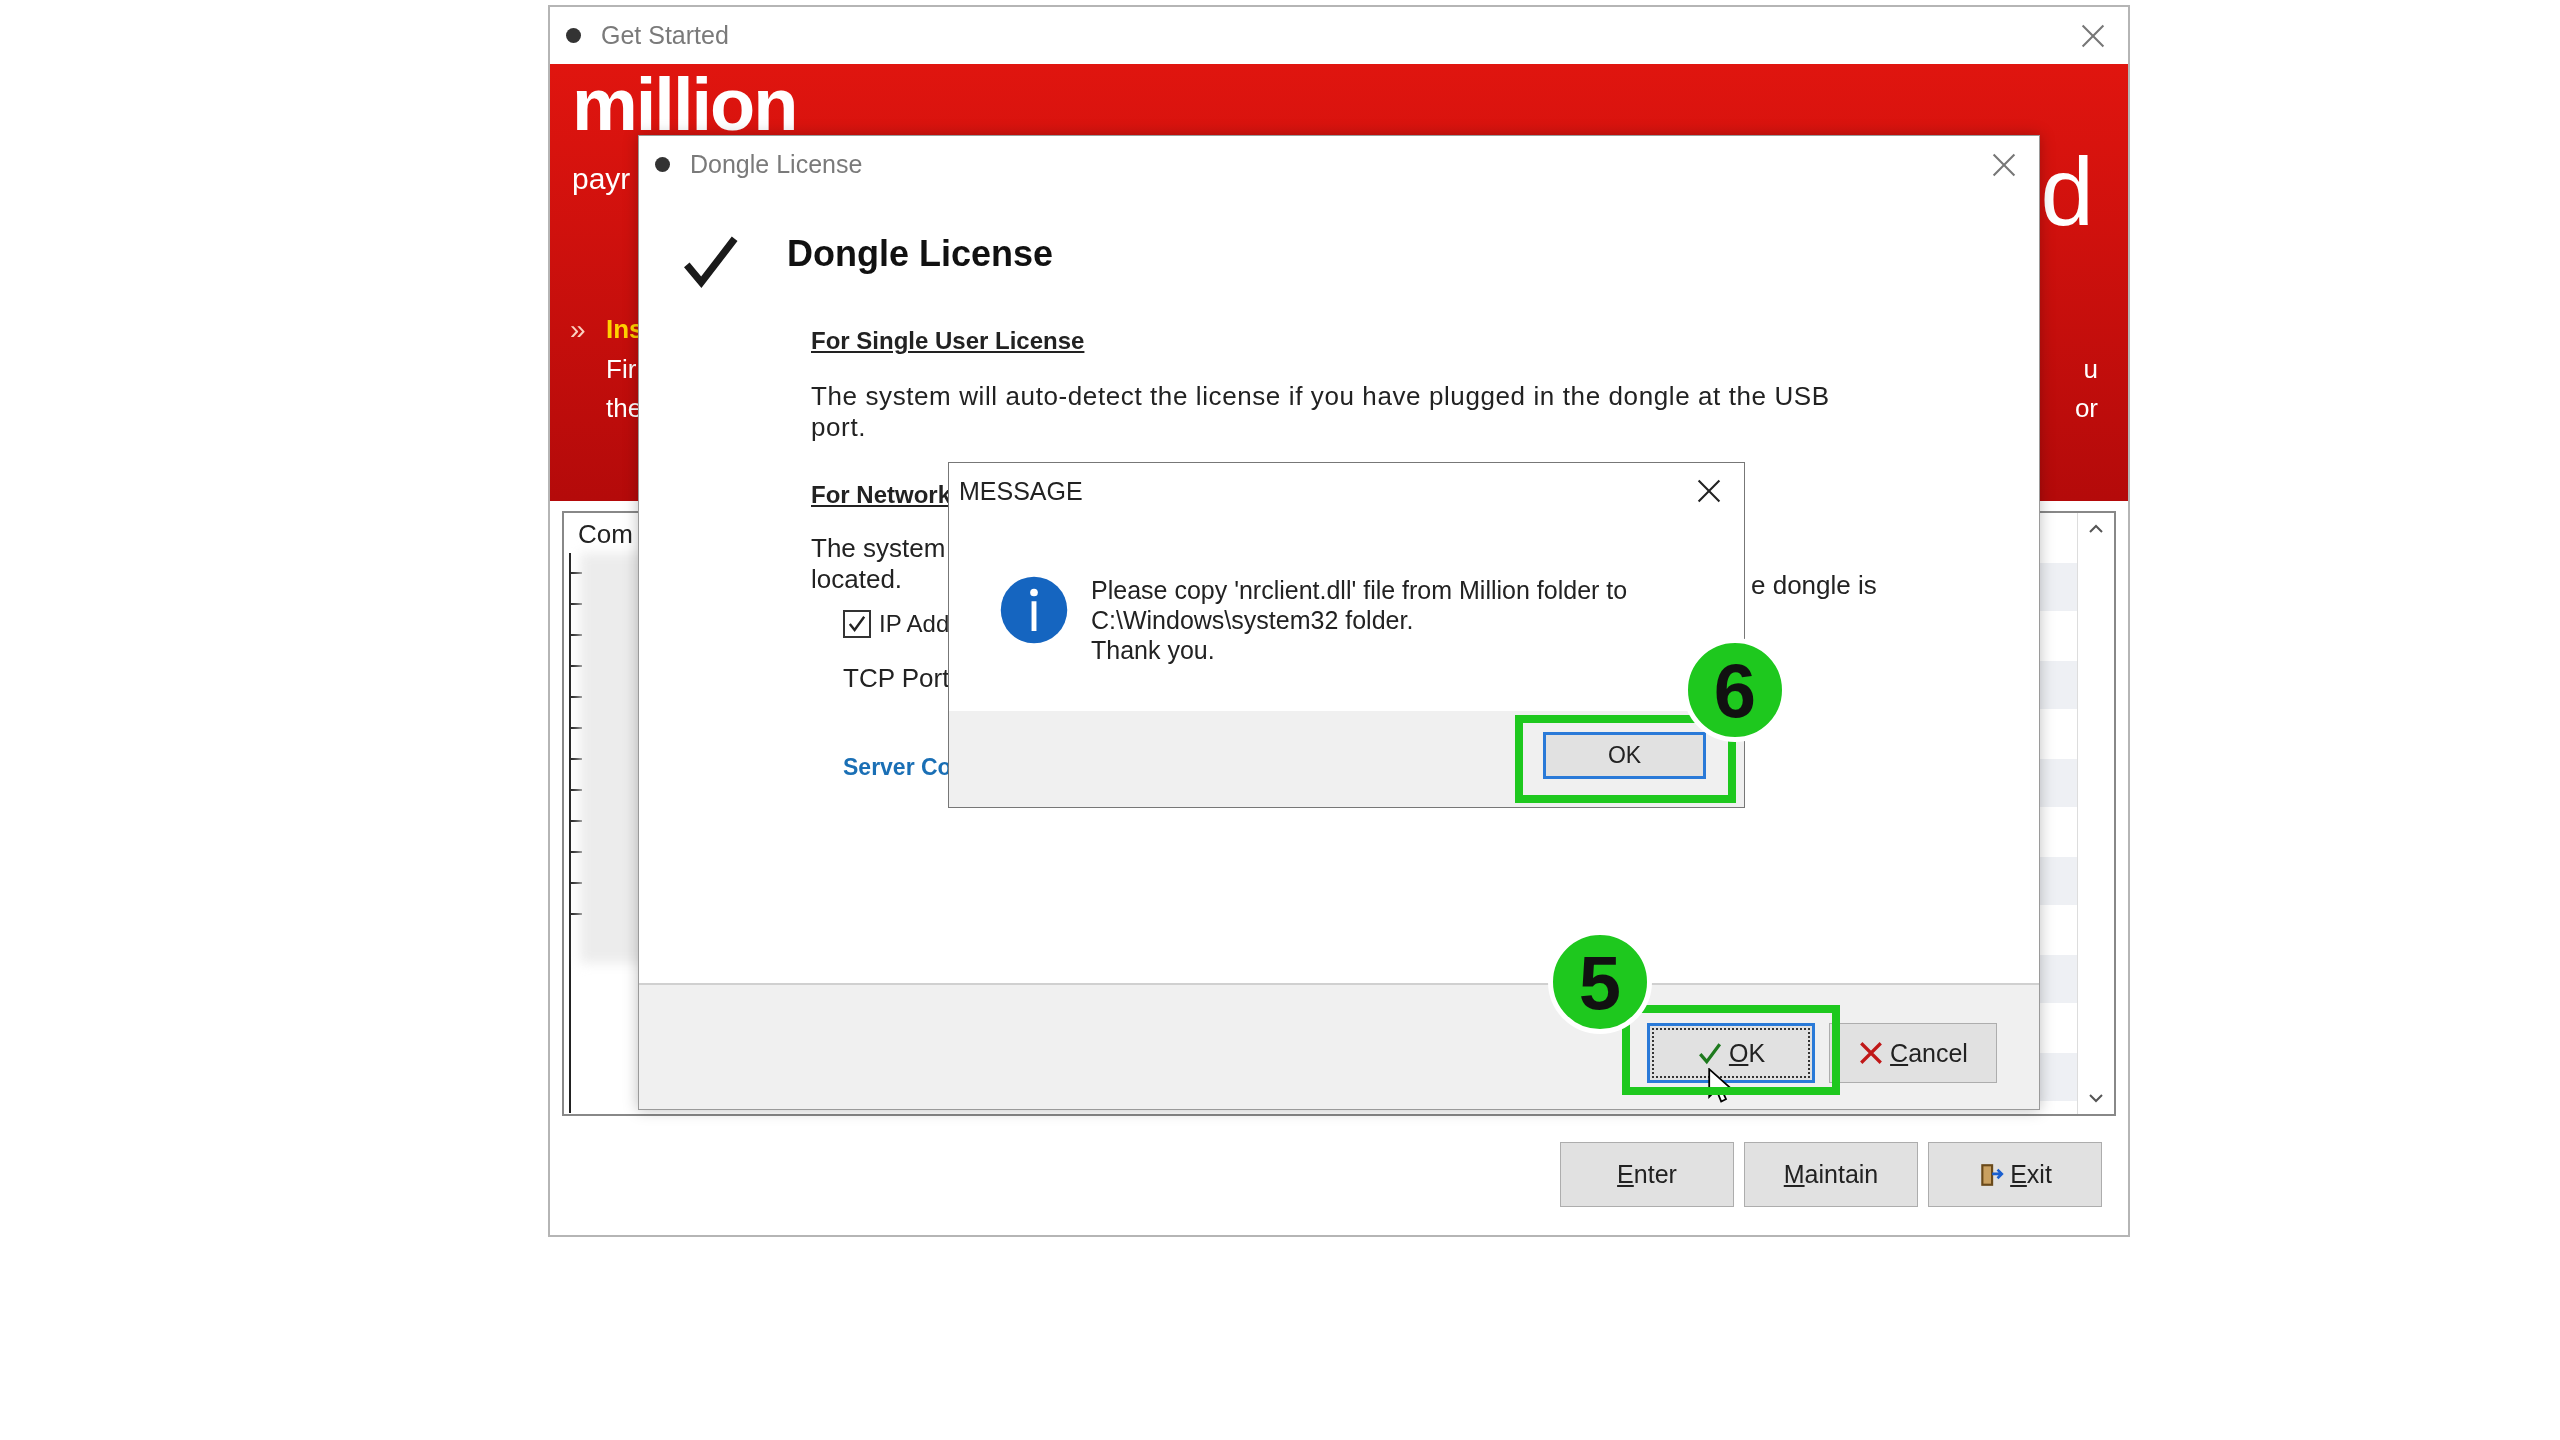 This screenshot has height=1440, width=2560. Describe the element at coordinates (622, 369) in the screenshot. I see `banner-text: Fir` at that location.